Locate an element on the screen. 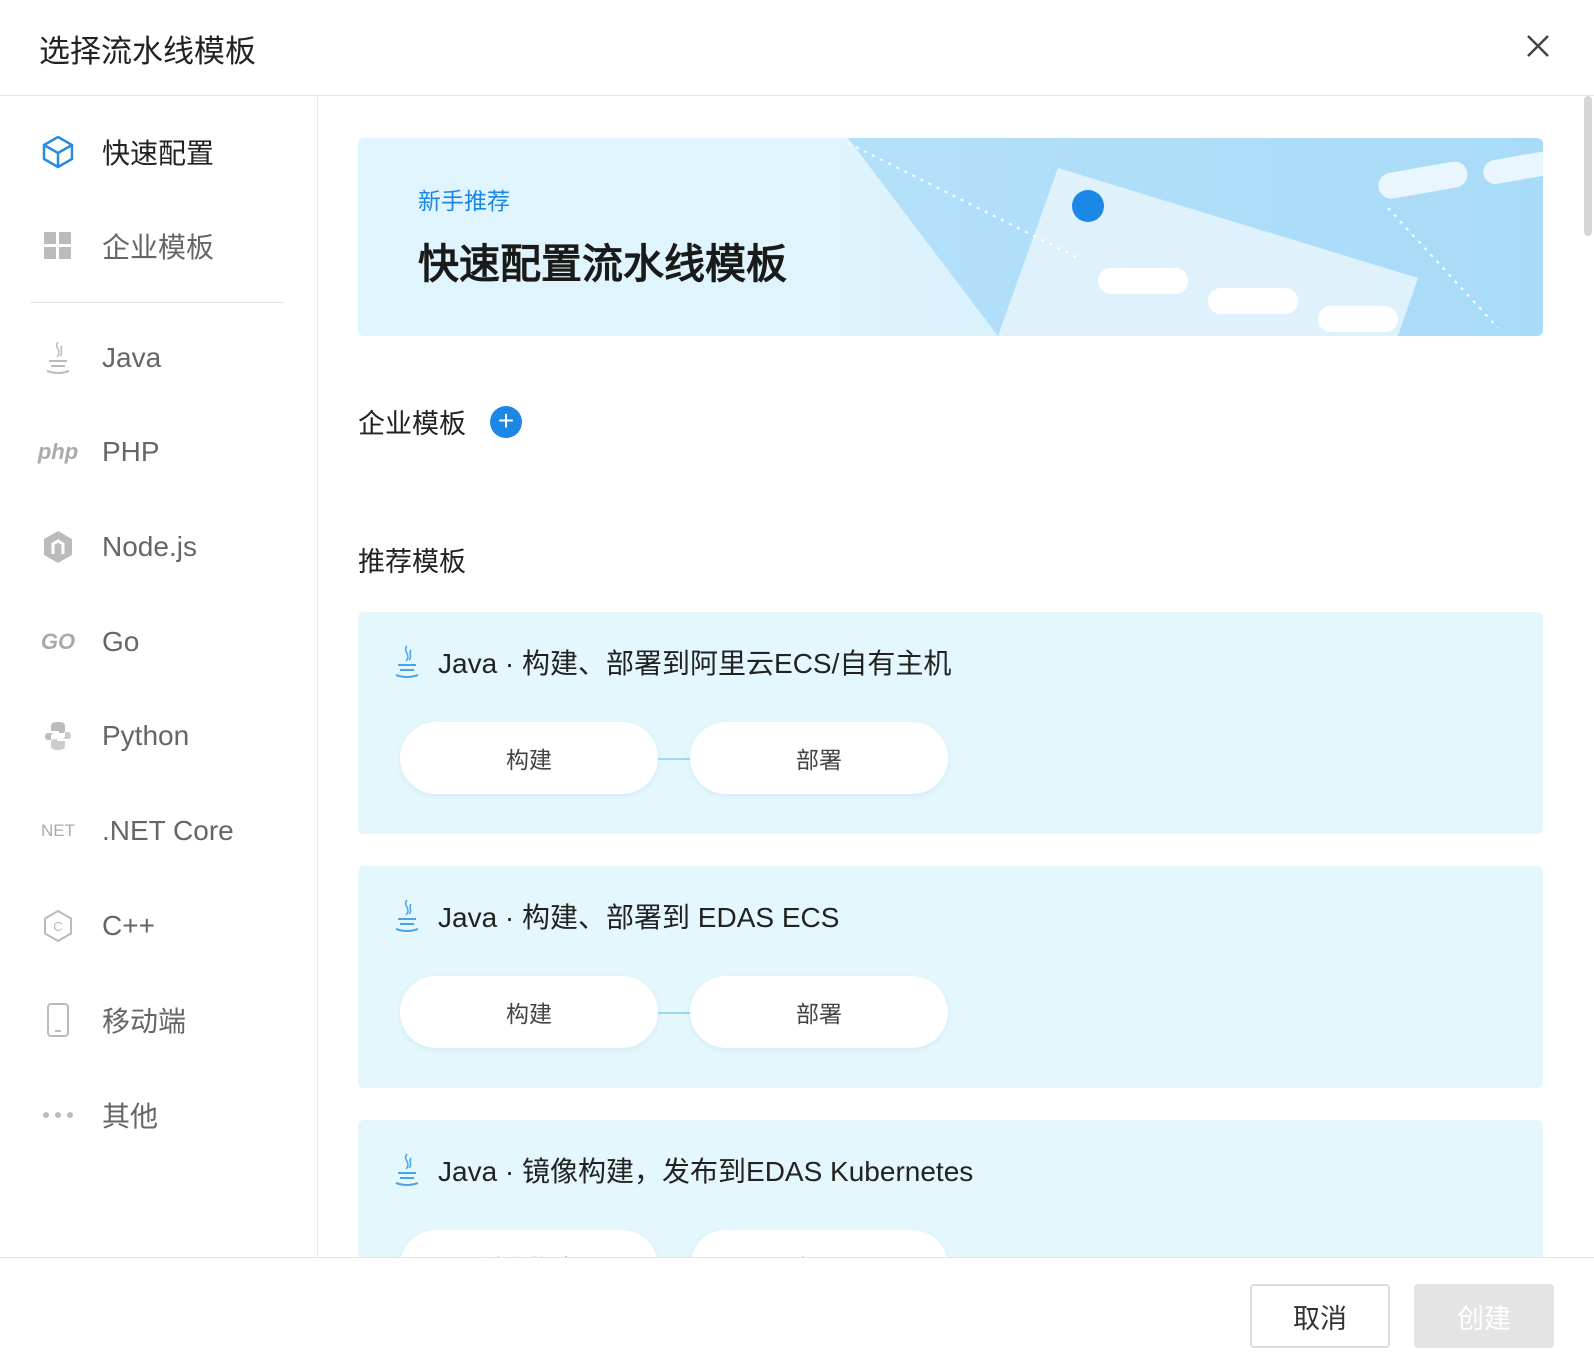  sidebar-item-java: Java is located at coordinates (159, 358).